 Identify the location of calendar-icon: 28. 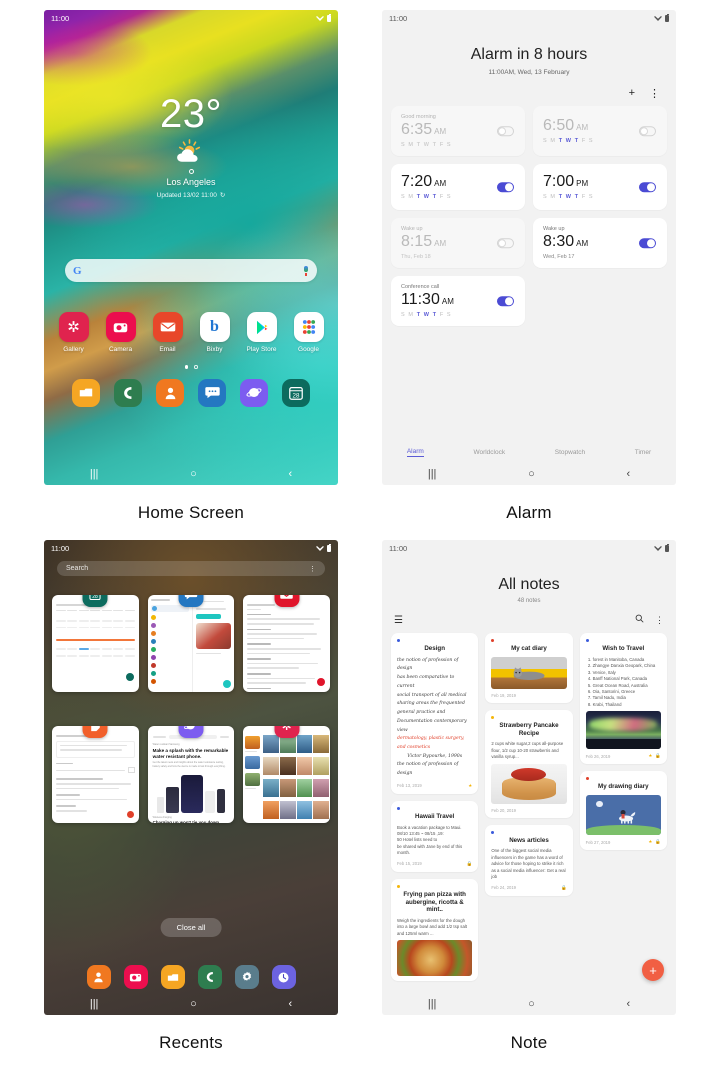
(296, 392).